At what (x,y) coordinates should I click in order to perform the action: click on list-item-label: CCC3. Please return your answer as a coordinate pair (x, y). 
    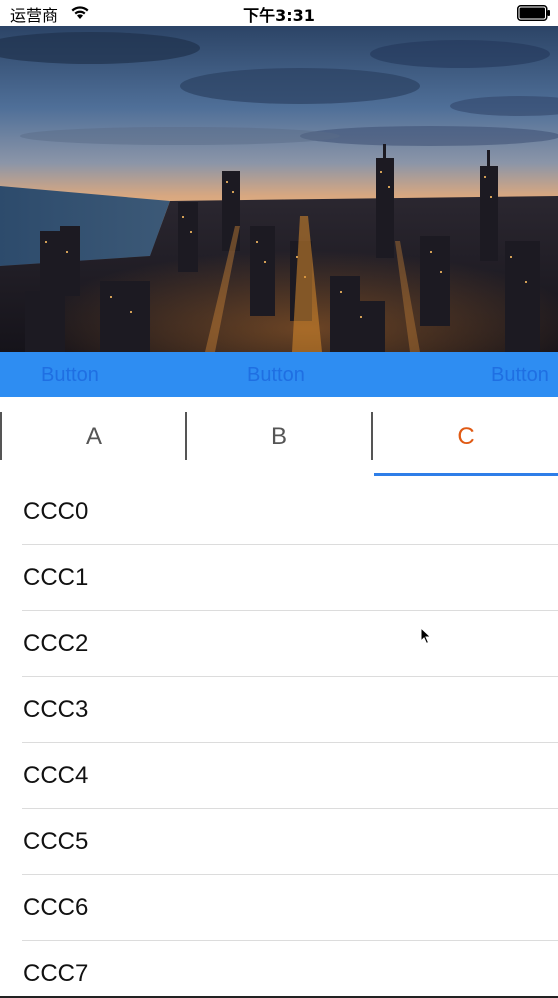
    Looking at the image, I should click on (56, 709).